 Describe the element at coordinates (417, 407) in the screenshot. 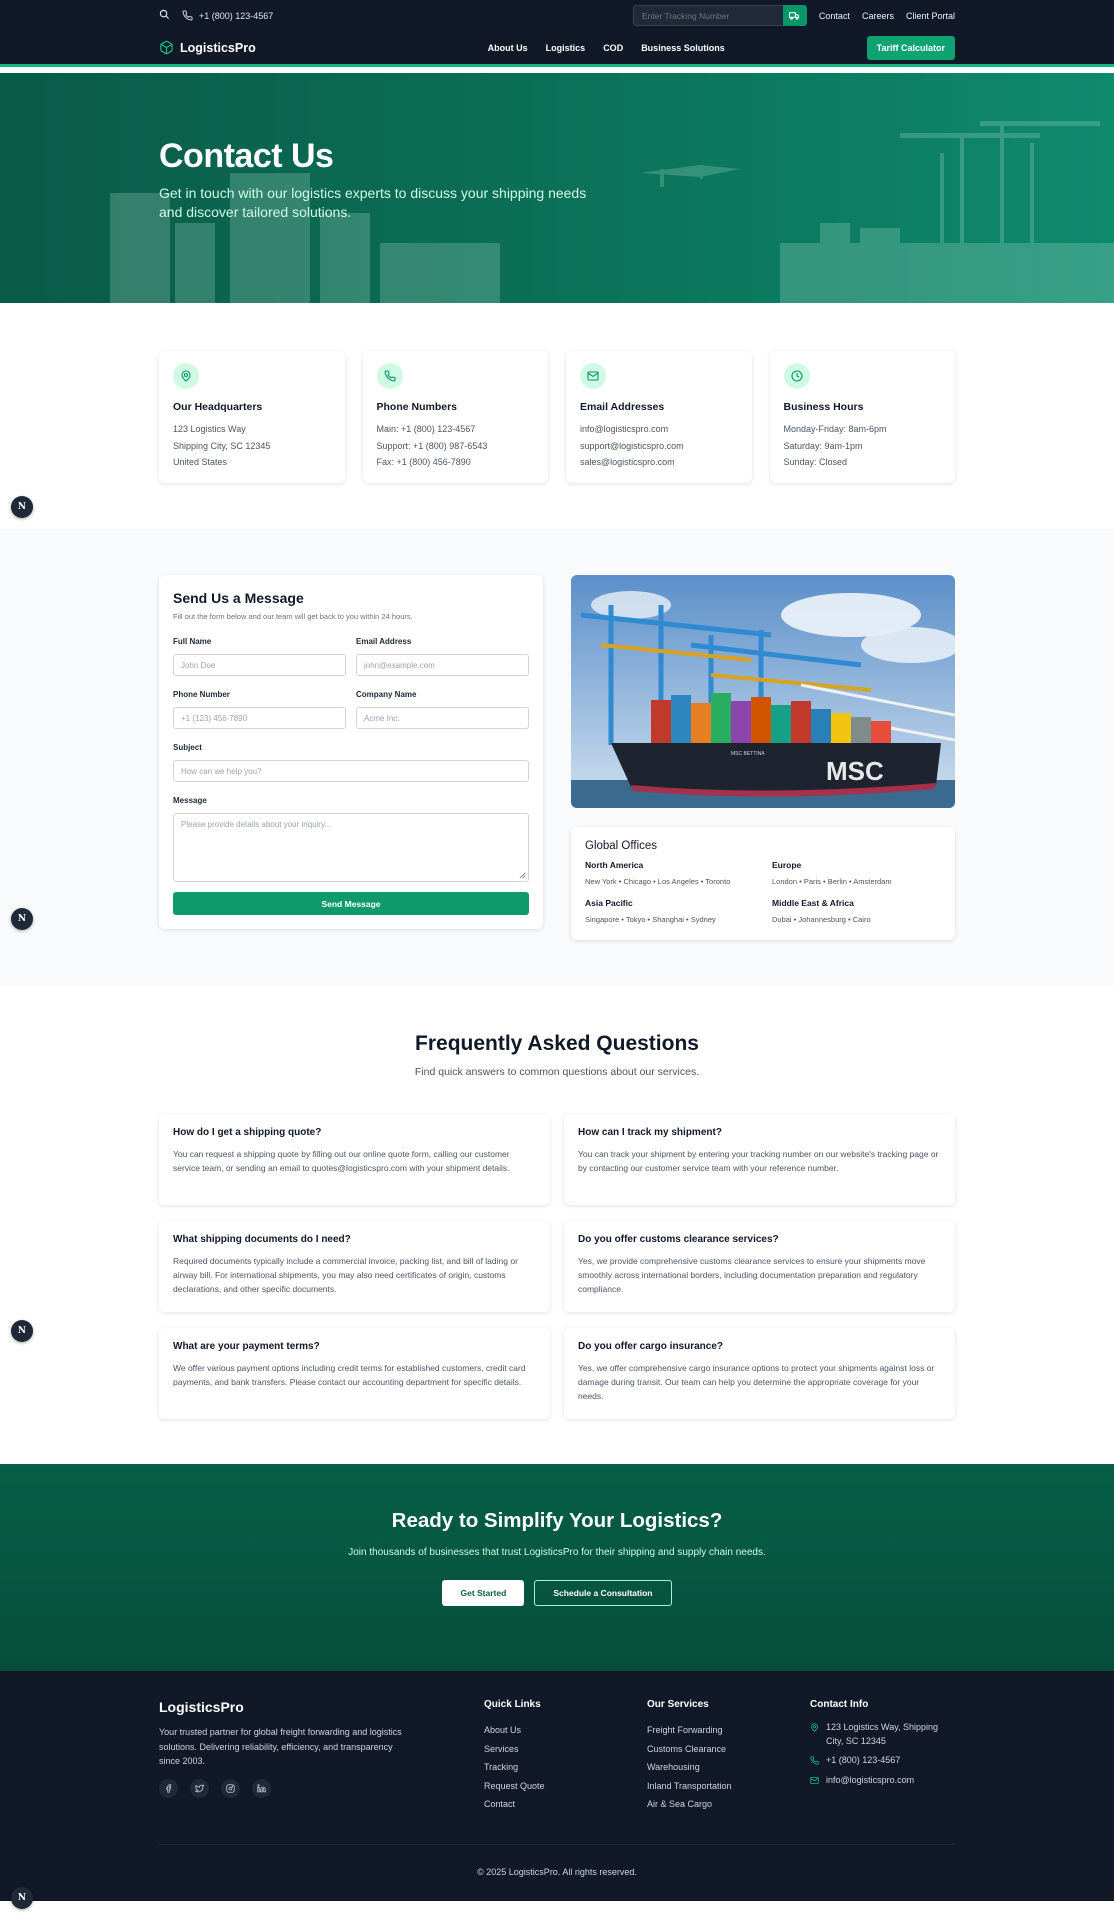

I see `info-card-title: Phone Numbers` at that location.